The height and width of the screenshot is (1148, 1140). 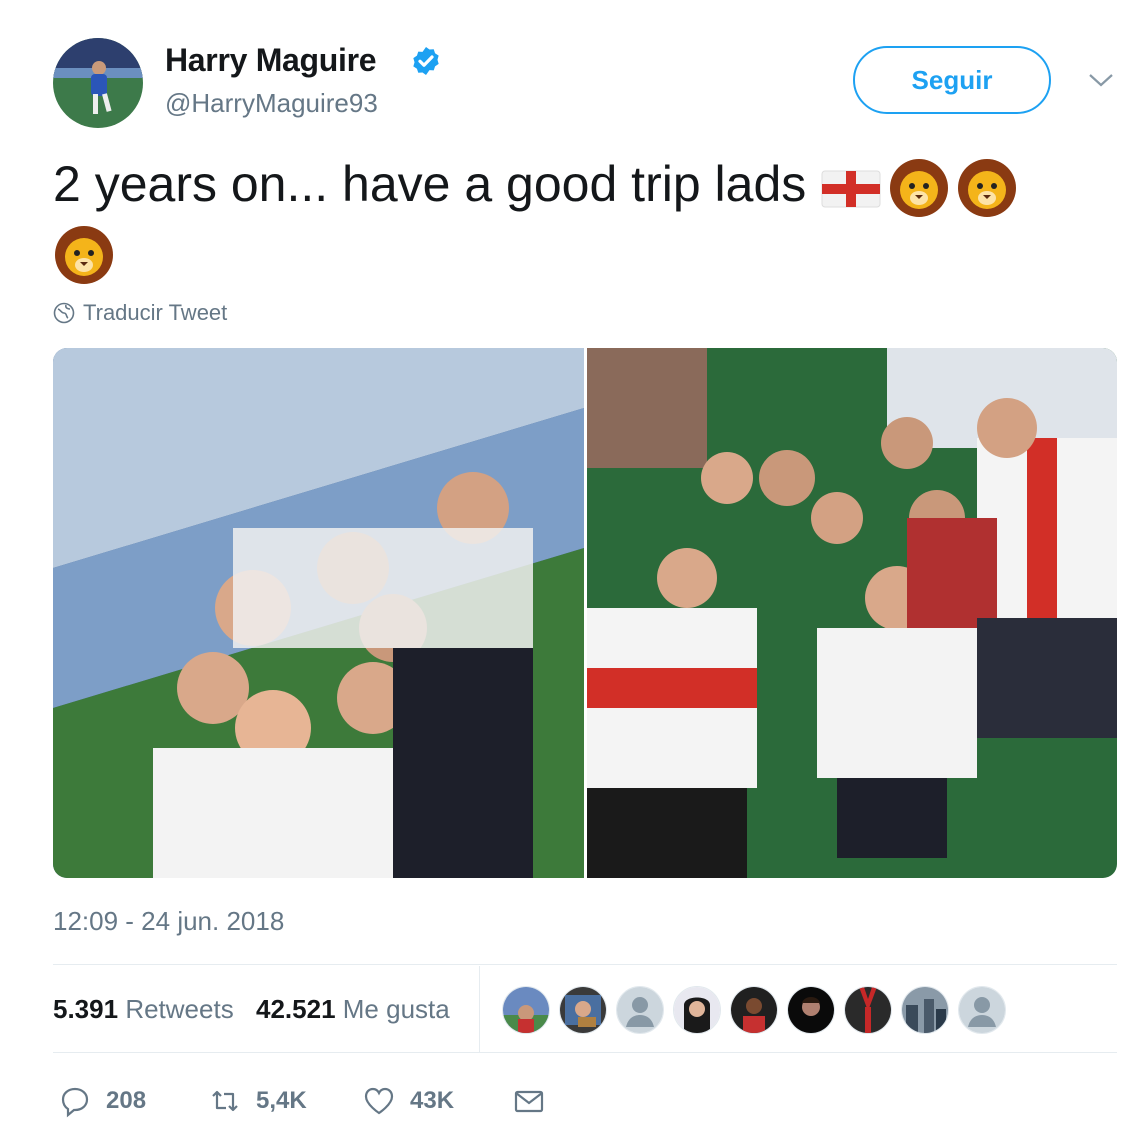 What do you see at coordinates (102, 1101) in the screenshot?
I see `reply-button: 208` at bounding box center [102, 1101].